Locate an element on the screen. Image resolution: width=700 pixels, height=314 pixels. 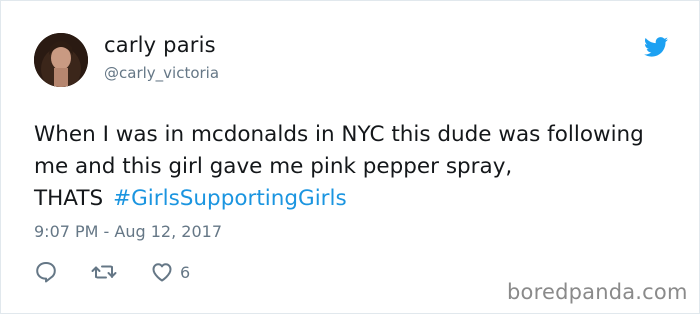
action-bar: 6 is located at coordinates (112, 272).